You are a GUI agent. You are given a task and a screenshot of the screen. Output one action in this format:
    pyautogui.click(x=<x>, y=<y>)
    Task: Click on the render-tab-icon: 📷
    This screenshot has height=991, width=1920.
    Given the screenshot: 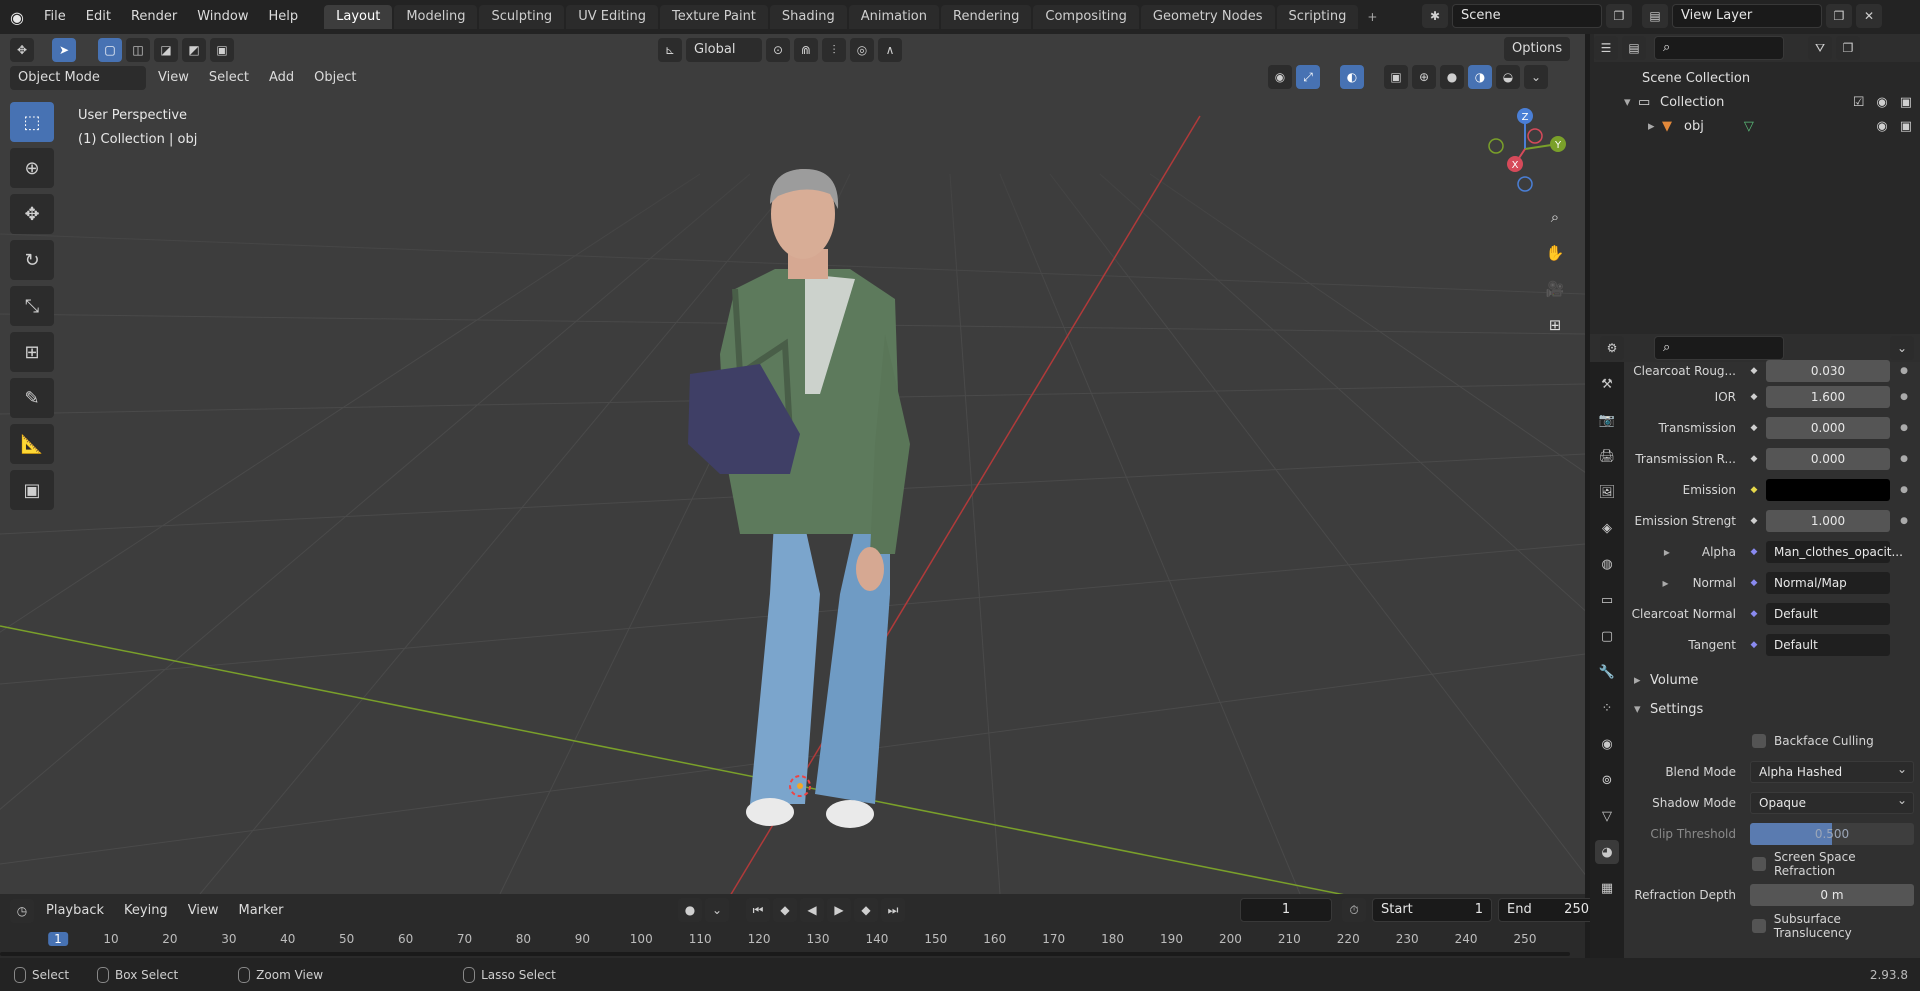 What is the action you would take?
    pyautogui.click(x=1607, y=420)
    